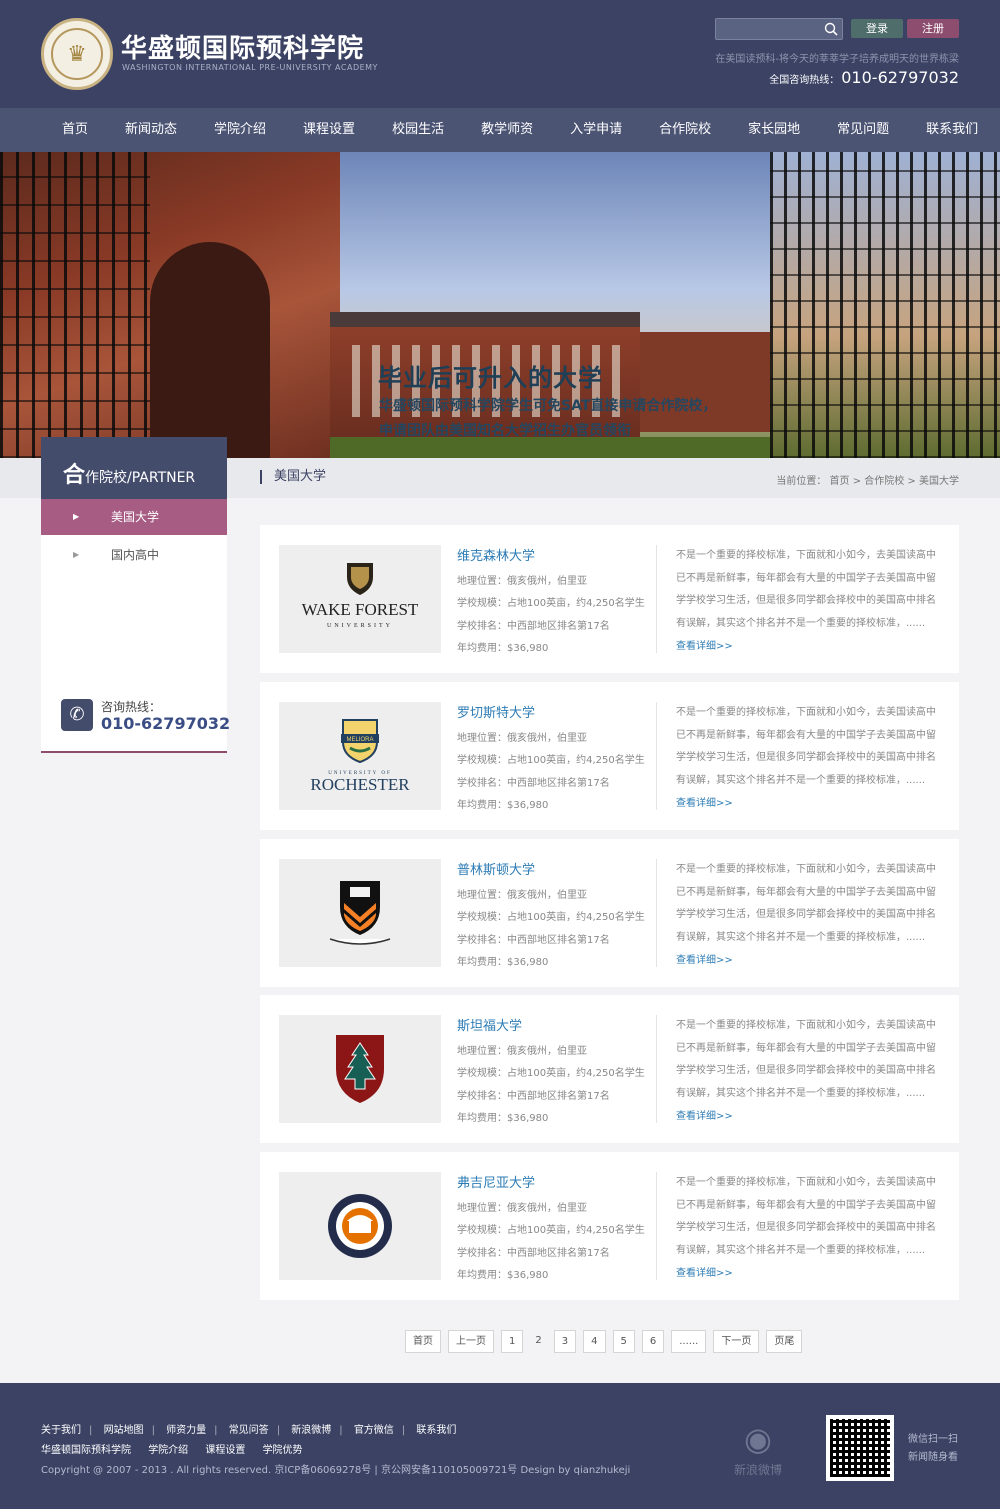  What do you see at coordinates (804, 80) in the screenshot?
I see `hotline-label: 全国咨询热线：` at bounding box center [804, 80].